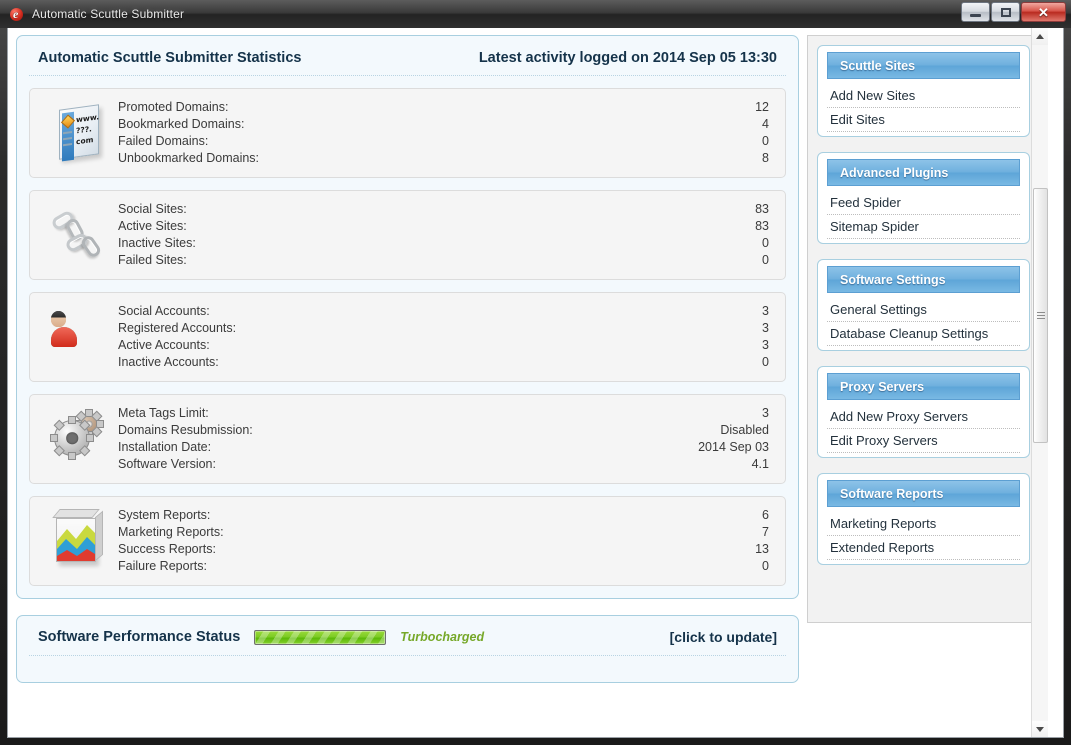 The width and height of the screenshot is (1071, 745). Describe the element at coordinates (878, 65) in the screenshot. I see `sidebar-box-title: Scuttle Sites` at that location.